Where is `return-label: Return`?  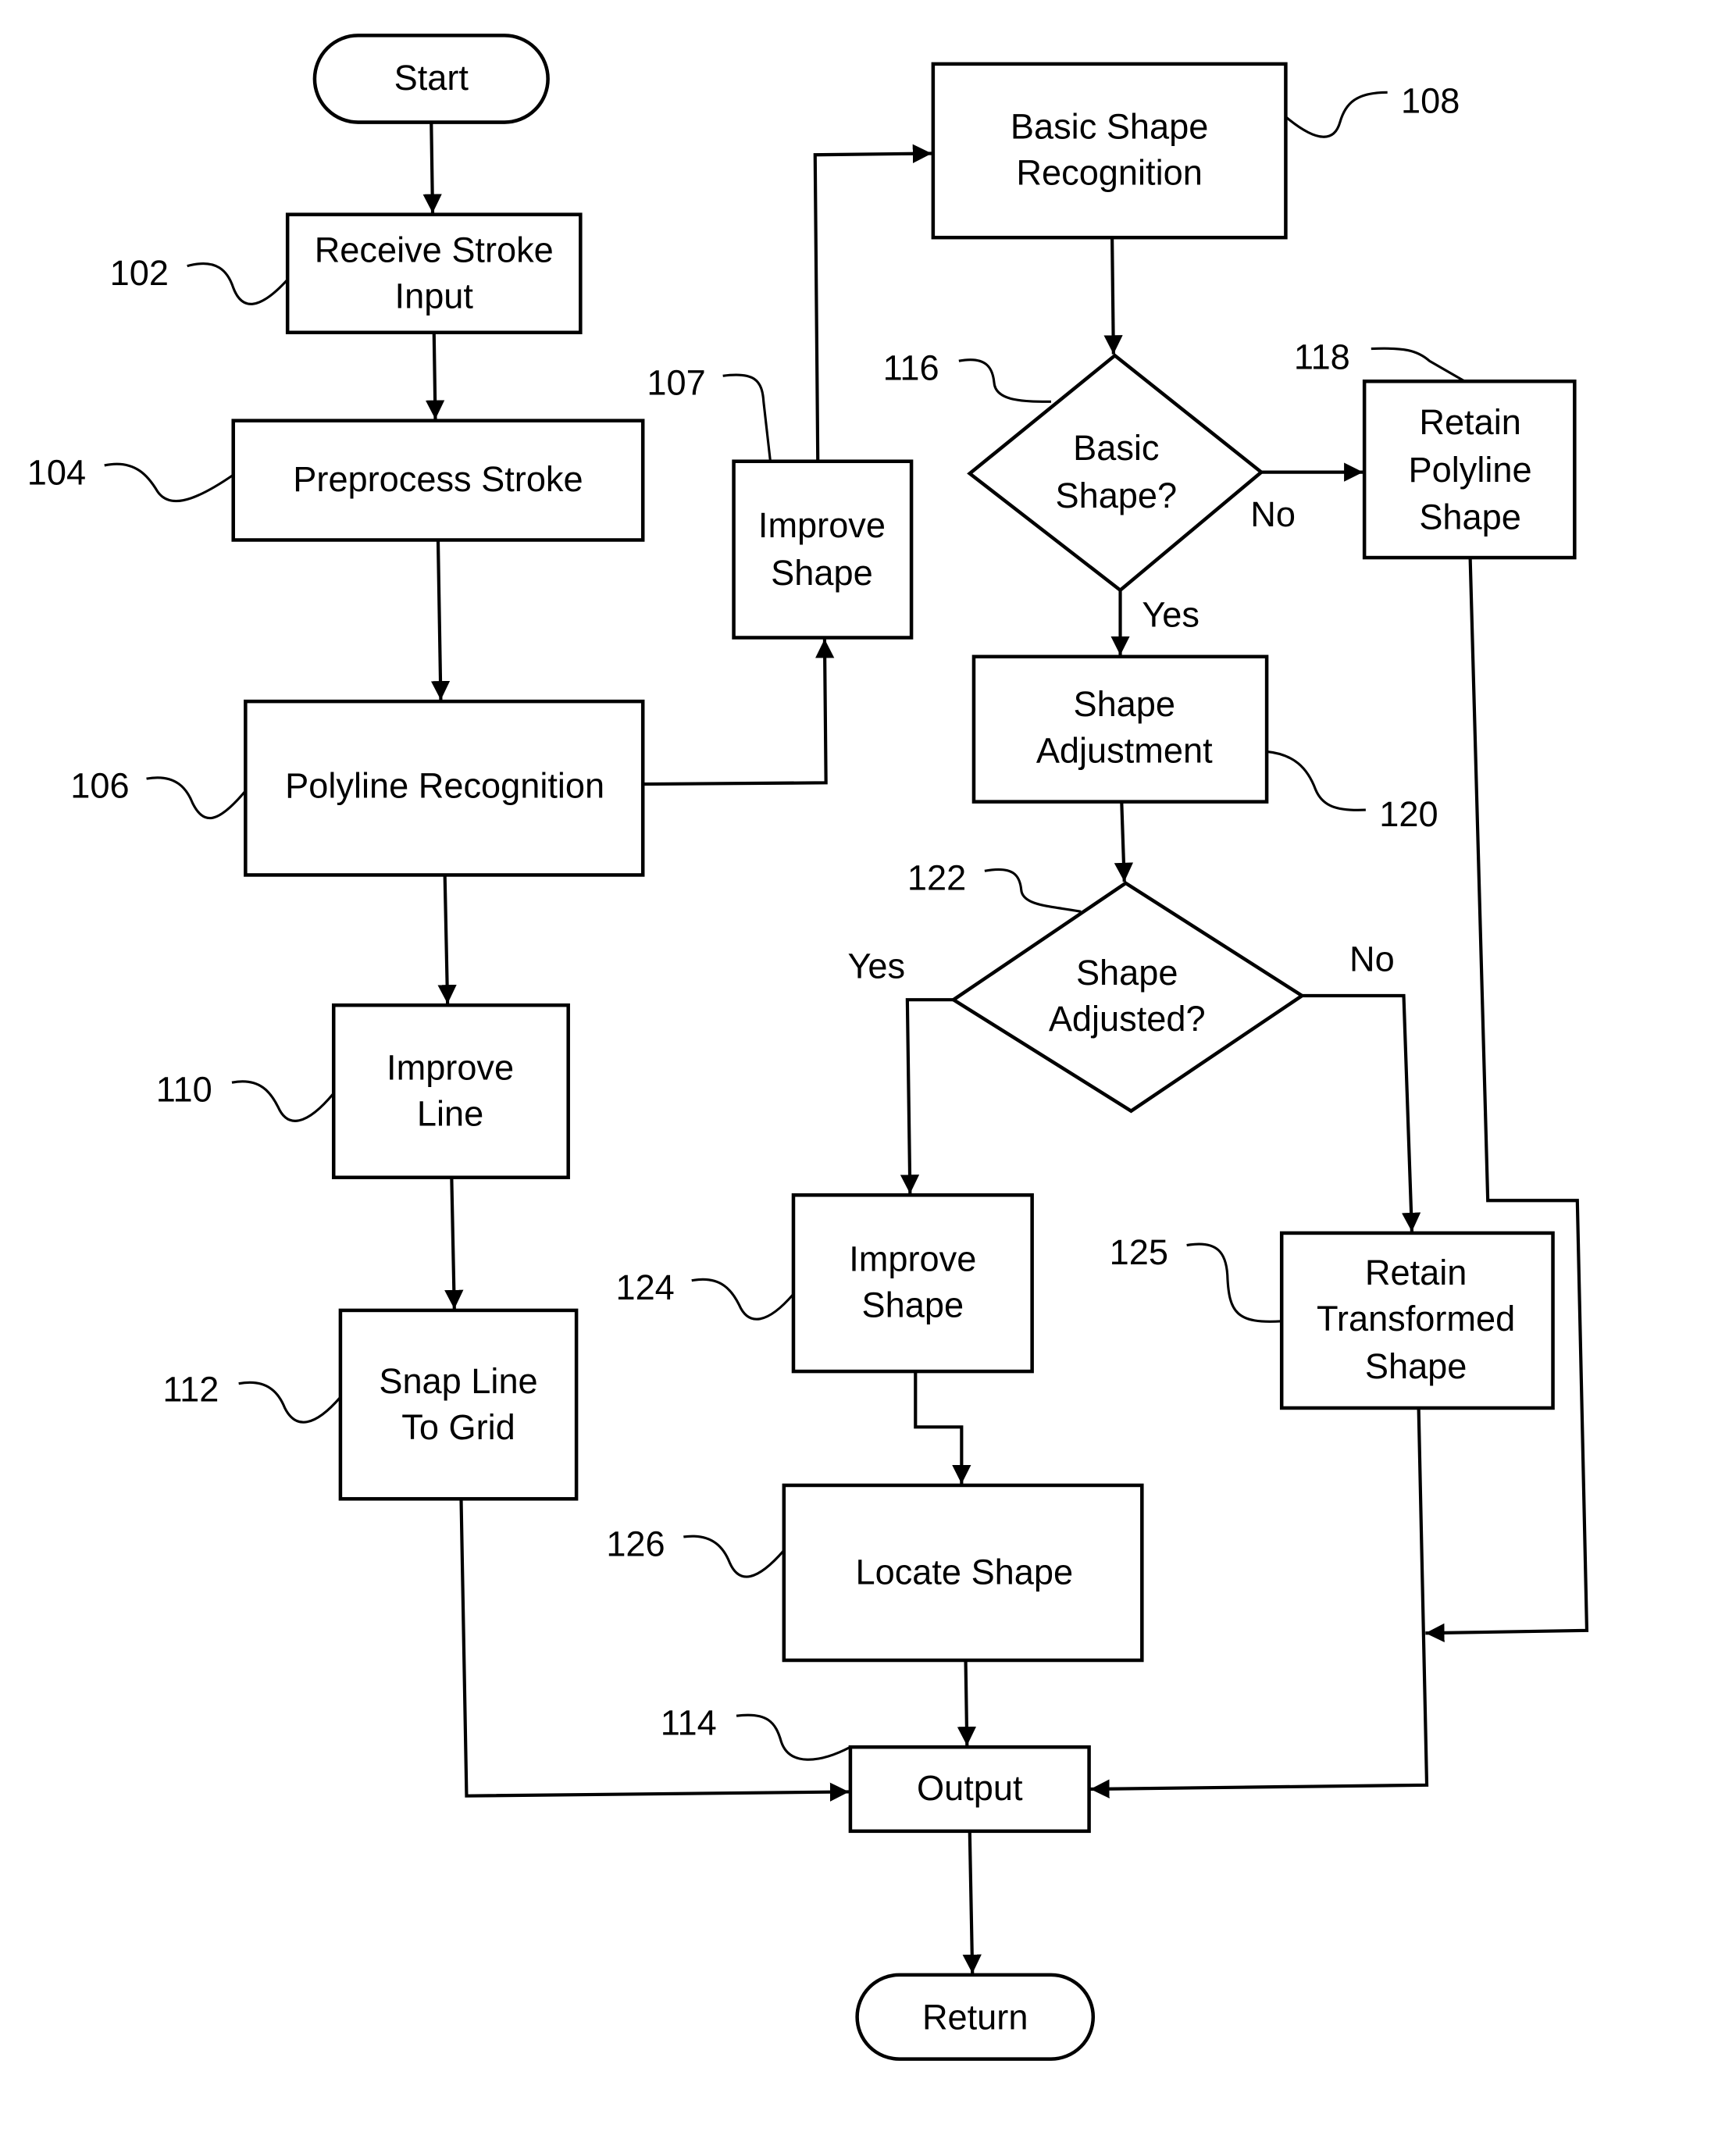
return-label: Return is located at coordinates (975, 2017).